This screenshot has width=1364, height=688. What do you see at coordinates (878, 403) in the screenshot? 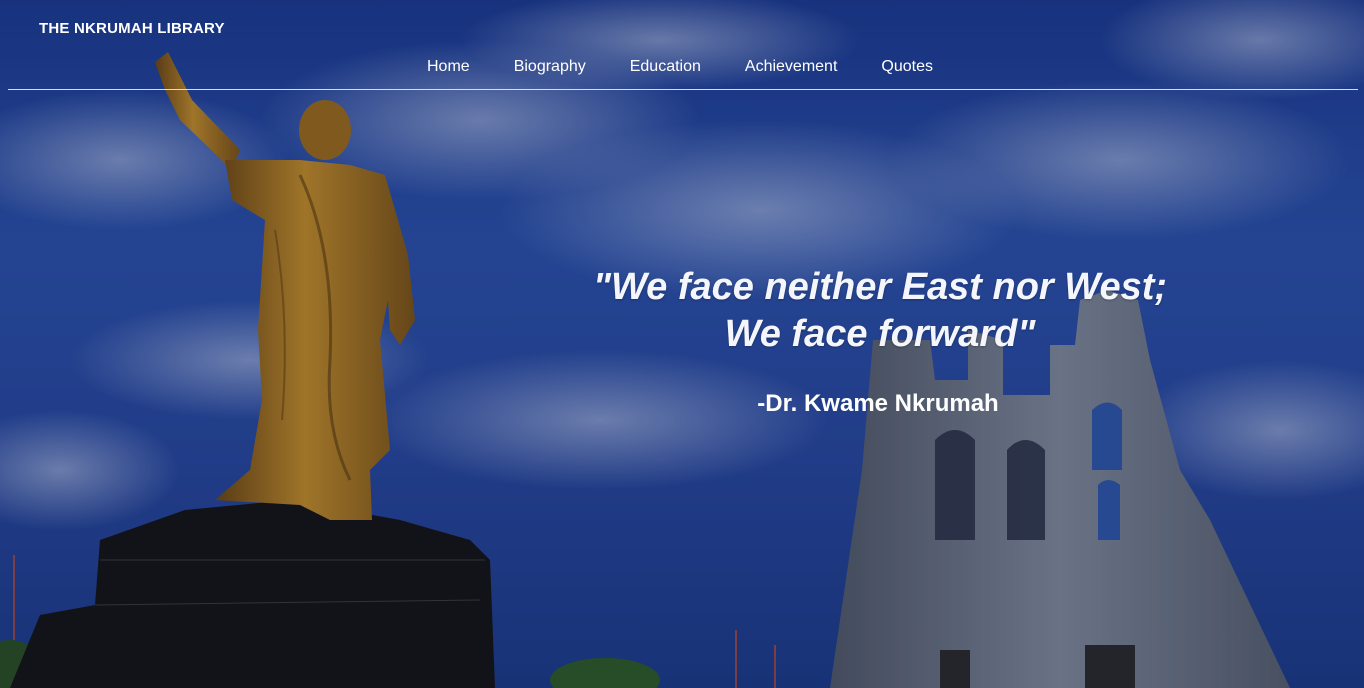
I see `quote-author: -Dr. Kwame Nkrumah` at bounding box center [878, 403].